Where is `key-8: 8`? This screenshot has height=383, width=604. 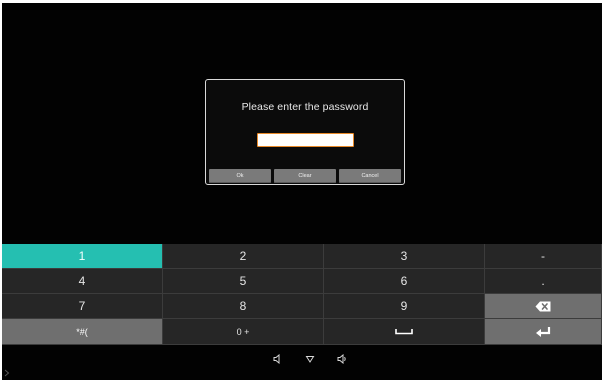 key-8: 8 is located at coordinates (243, 306).